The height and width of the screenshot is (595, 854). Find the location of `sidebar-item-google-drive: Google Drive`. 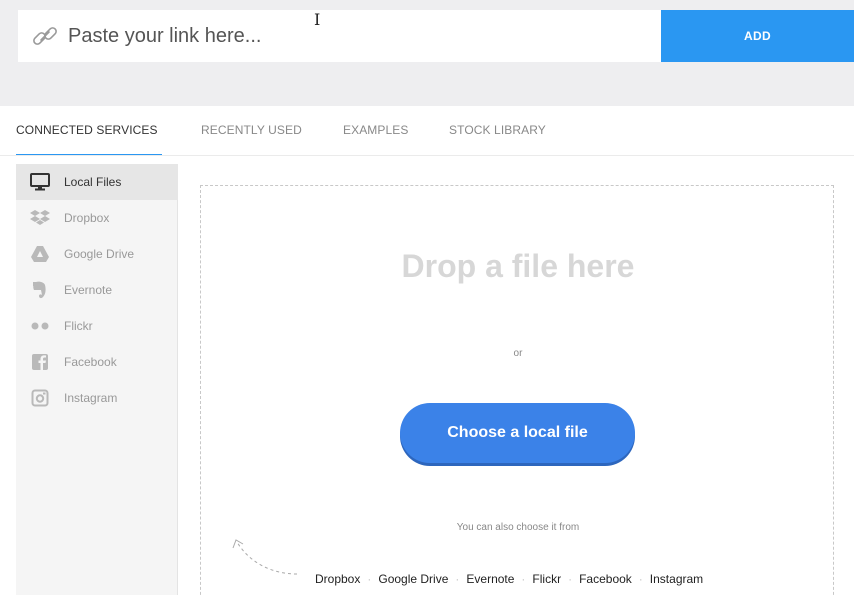

sidebar-item-google-drive: Google Drive is located at coordinates (97, 254).